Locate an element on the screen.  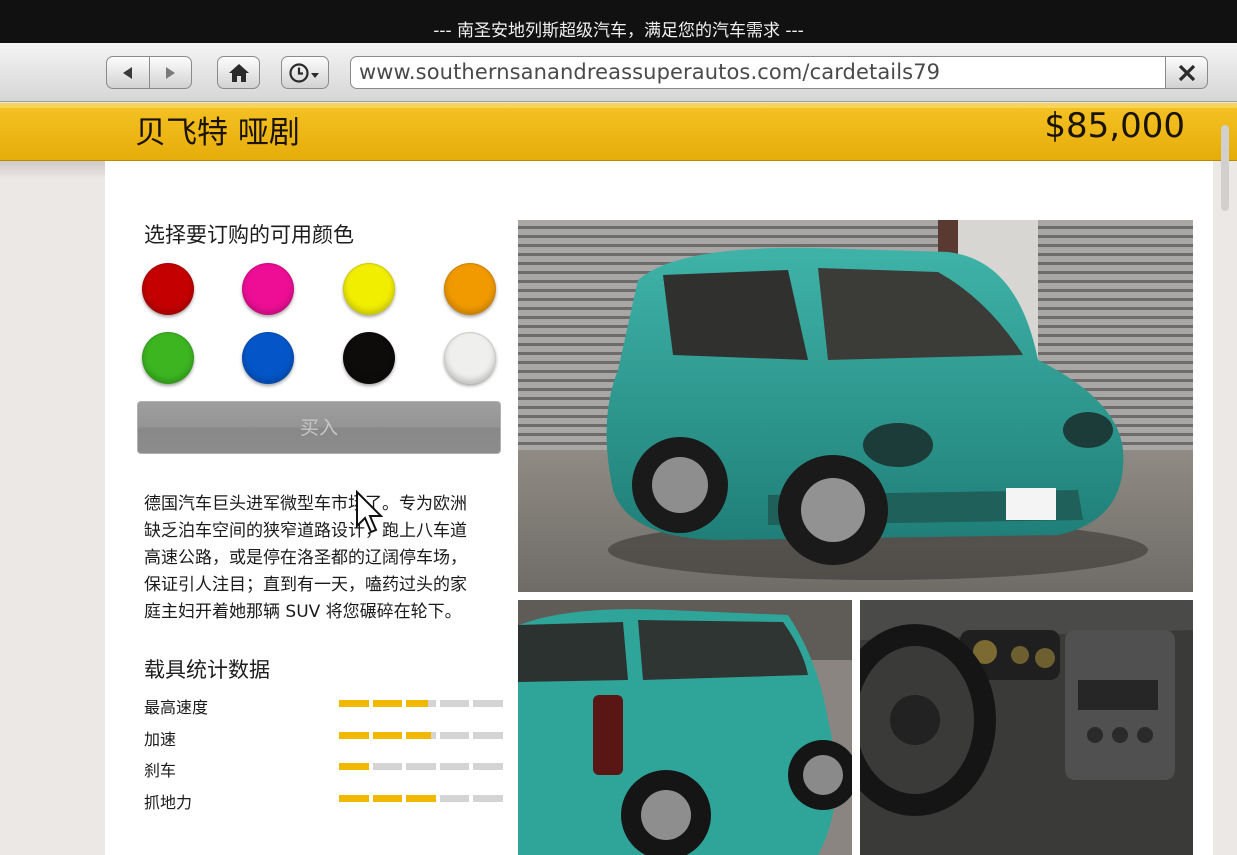
window-title-bar: --- 南圣安地列斯超级汽车，满足您的汽车需求 --- is located at coordinates (618, 21).